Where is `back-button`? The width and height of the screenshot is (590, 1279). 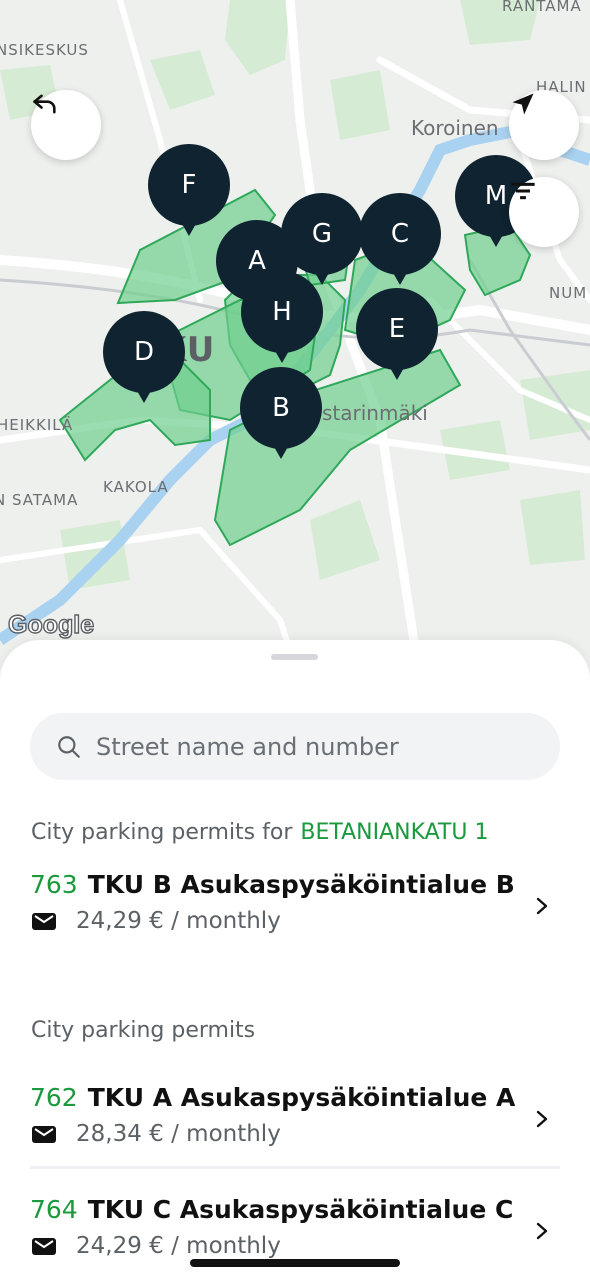 back-button is located at coordinates (66, 125).